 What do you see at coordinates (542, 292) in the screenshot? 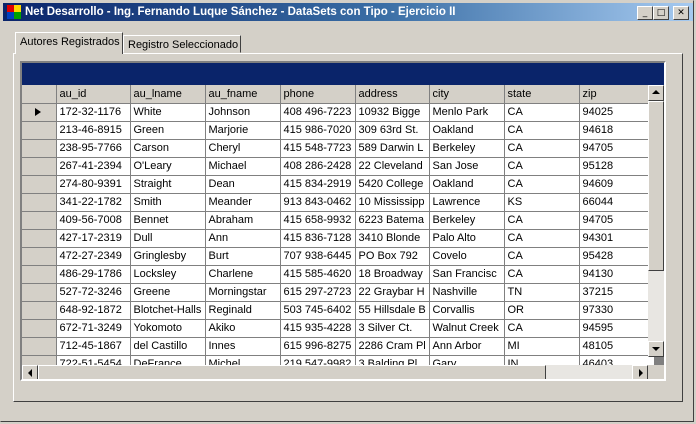
I see `grid-cell-state: TN` at bounding box center [542, 292].